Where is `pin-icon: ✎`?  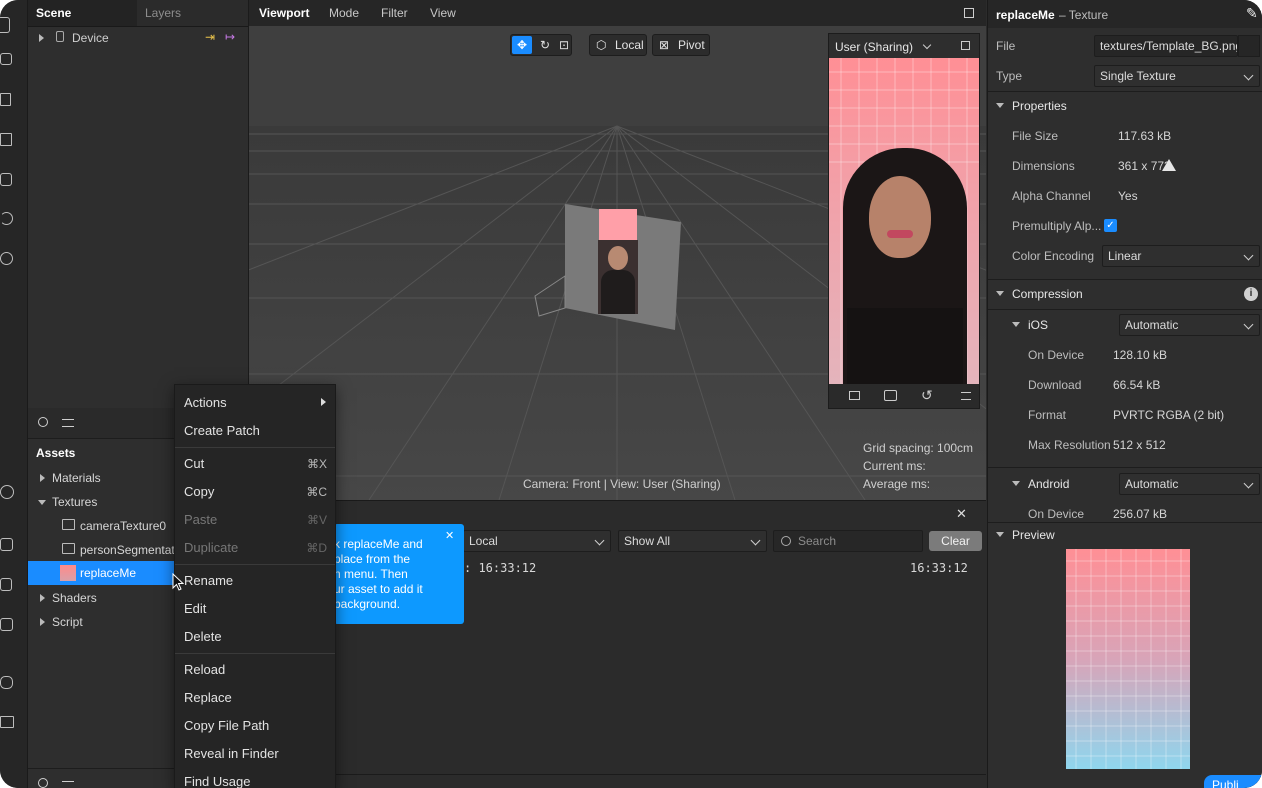 pin-icon: ✎ is located at coordinates (1252, 13).